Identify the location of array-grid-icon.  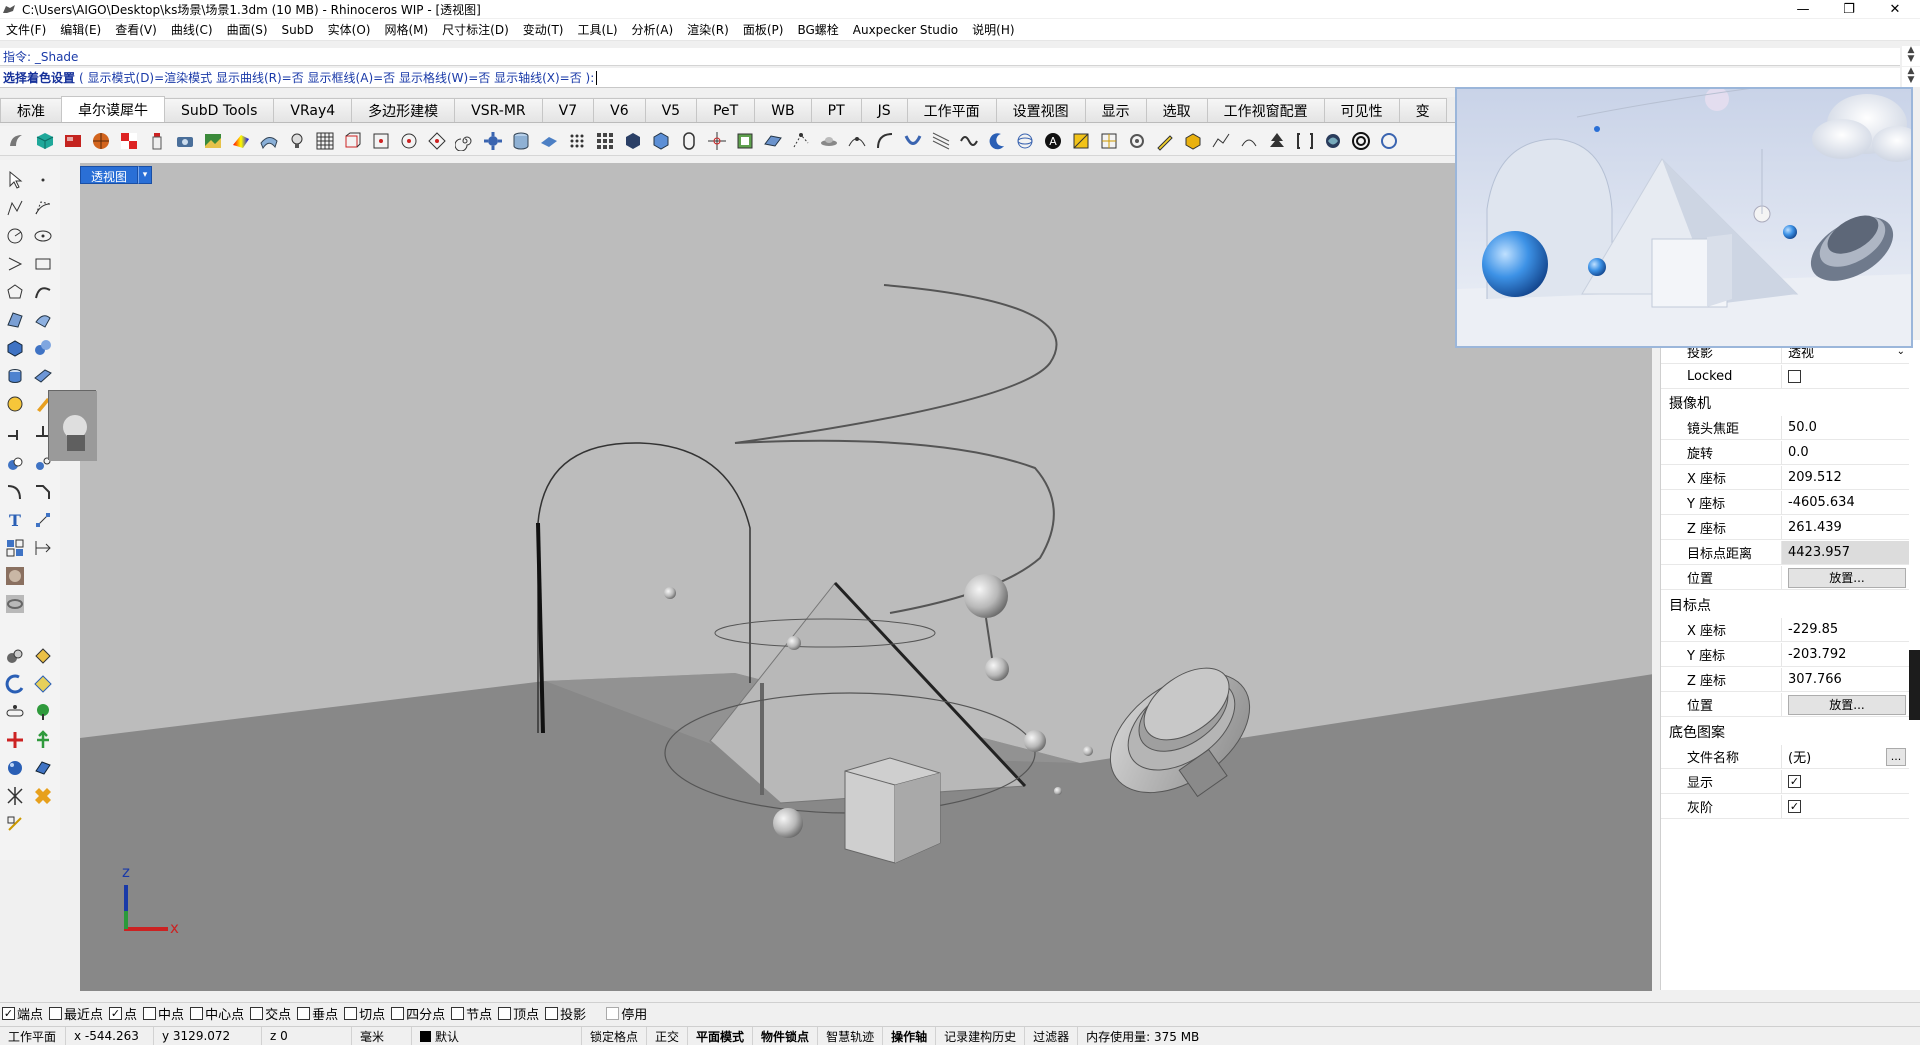
(604, 140).